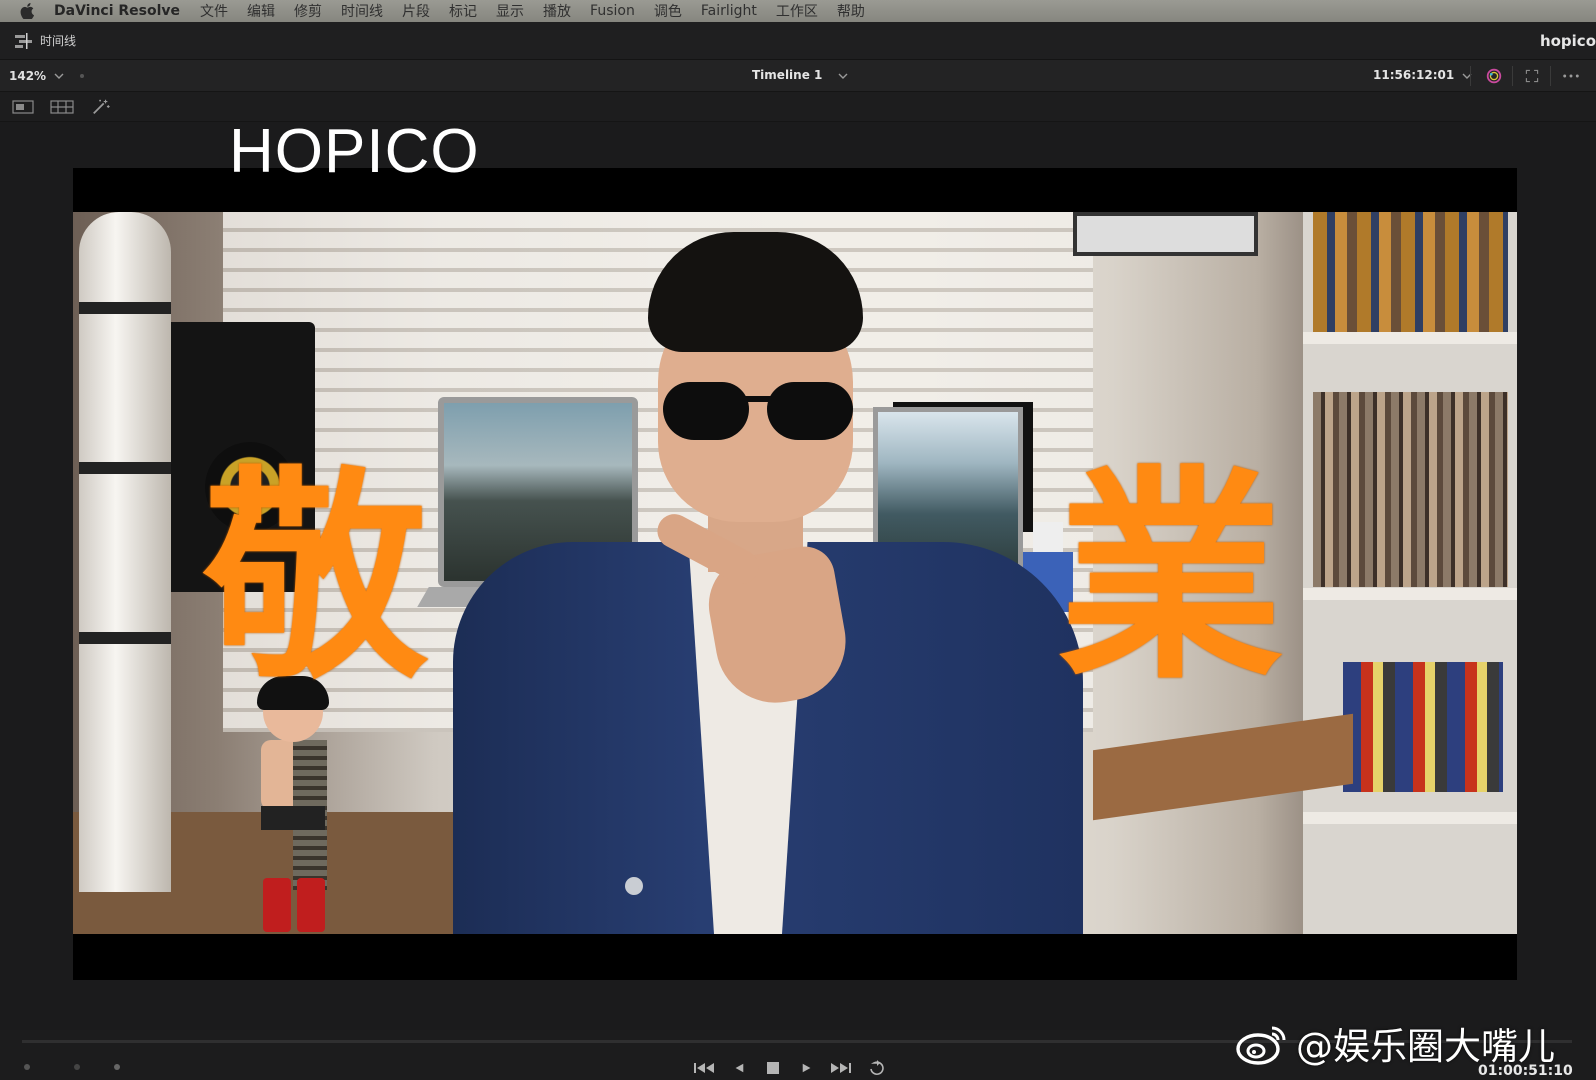  I want to click on project-name: hopico, so click(1567, 40).